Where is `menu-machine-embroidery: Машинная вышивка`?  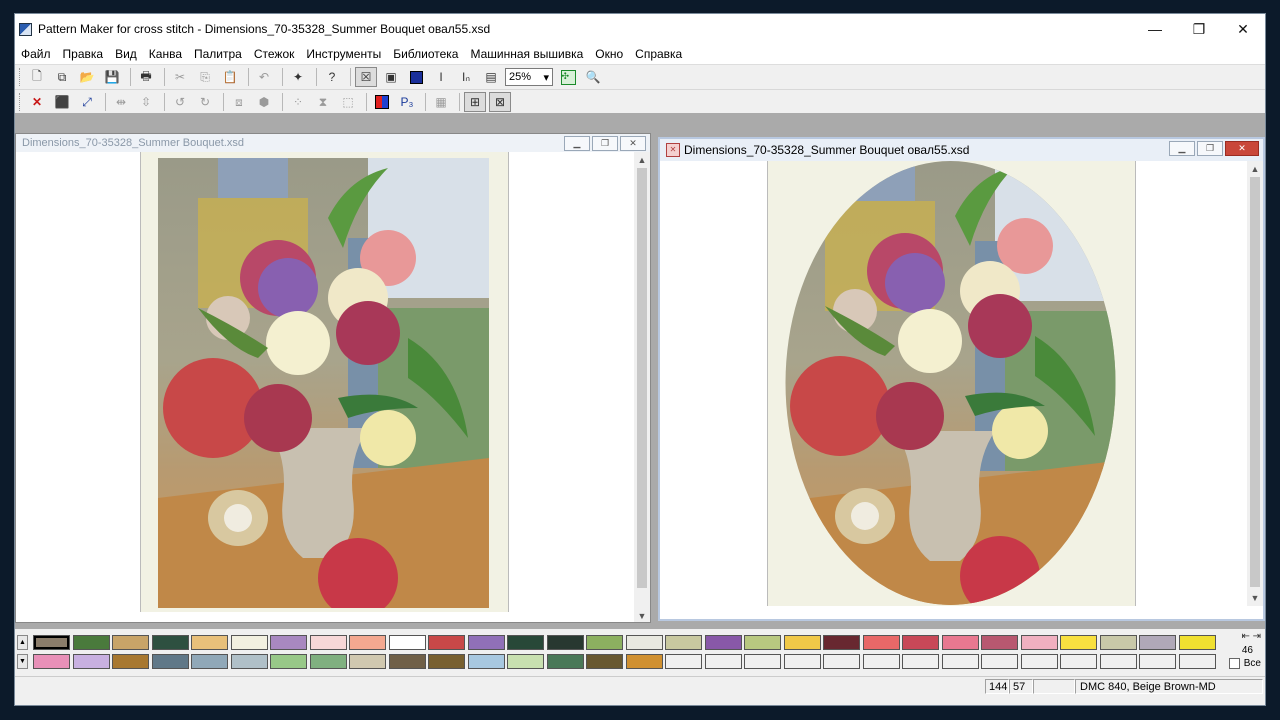 menu-machine-embroidery: Машинная вышивка is located at coordinates (526, 54).